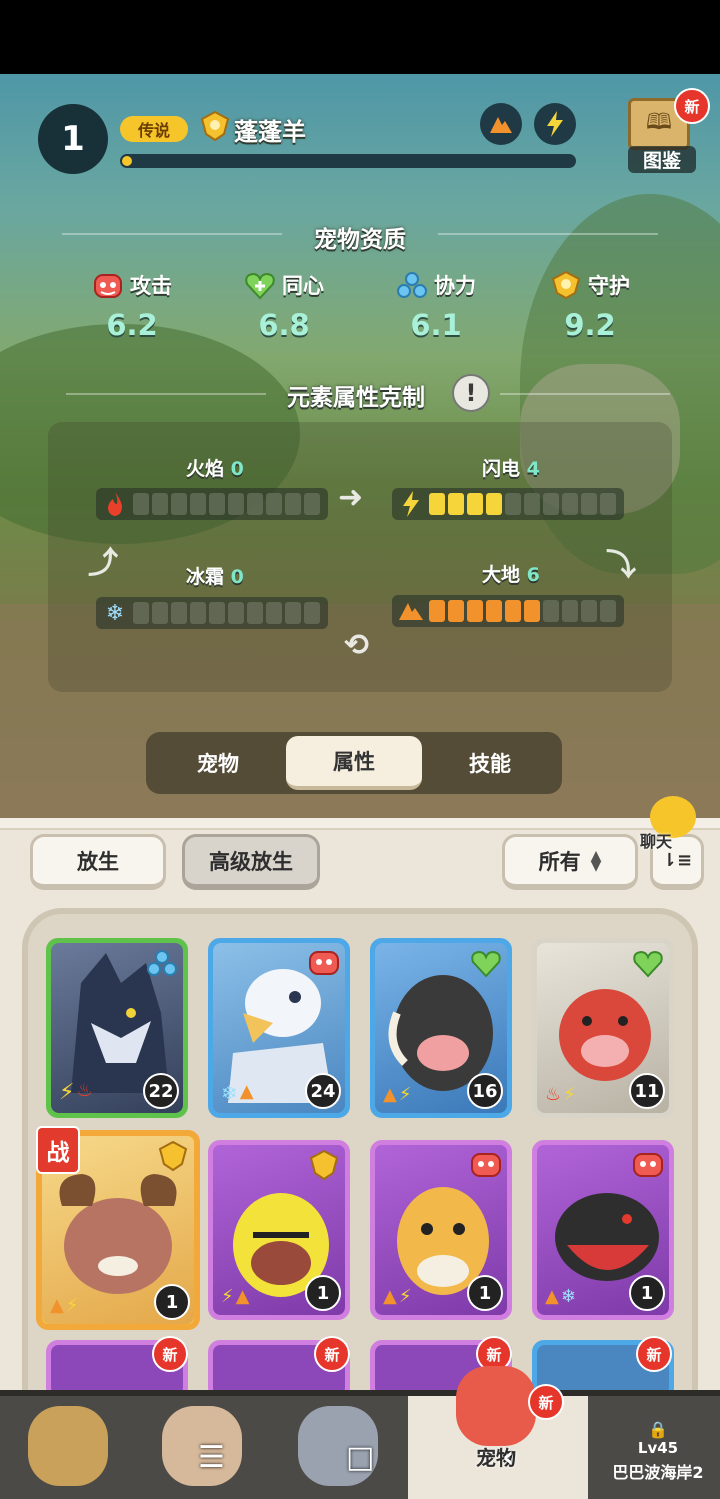 The image size is (720, 1499). I want to click on battle-badge: 战, so click(58, 1150).